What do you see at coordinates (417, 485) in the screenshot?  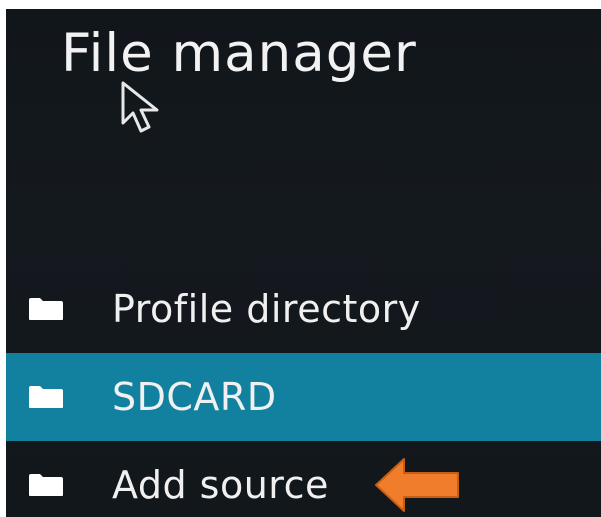 I see `orange-left-arrow-icon` at bounding box center [417, 485].